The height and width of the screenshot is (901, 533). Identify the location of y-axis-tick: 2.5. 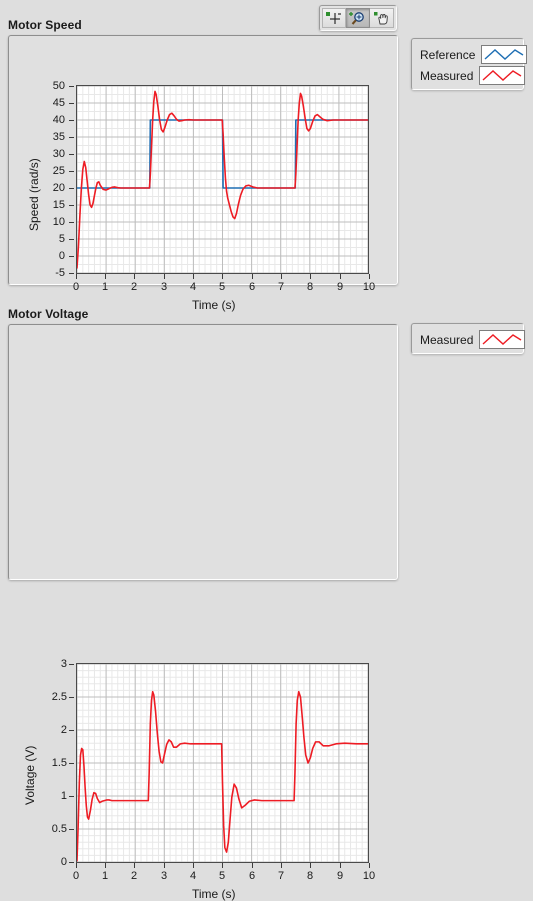
(59, 697).